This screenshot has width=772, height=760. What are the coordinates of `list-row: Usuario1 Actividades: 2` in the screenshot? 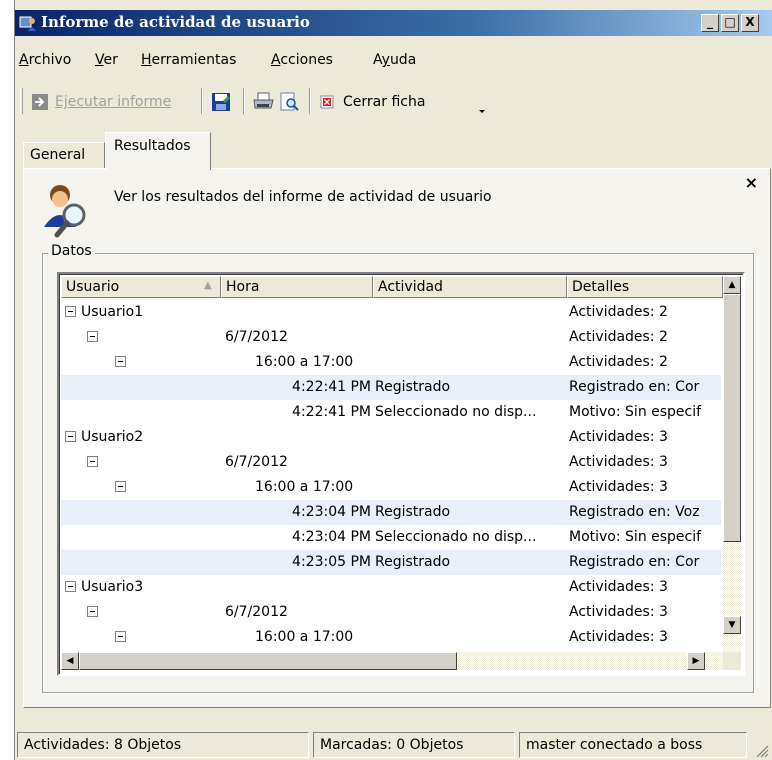 It's located at (391, 312).